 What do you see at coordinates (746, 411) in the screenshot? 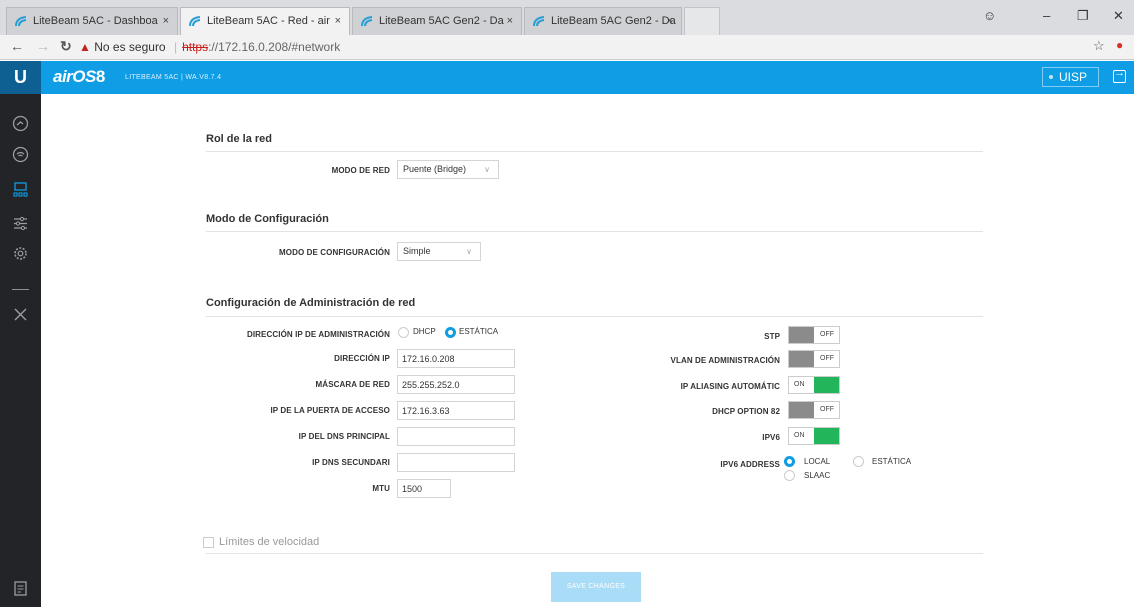
I see `dhcp-option82-label: DHCP OPTION 82` at bounding box center [746, 411].